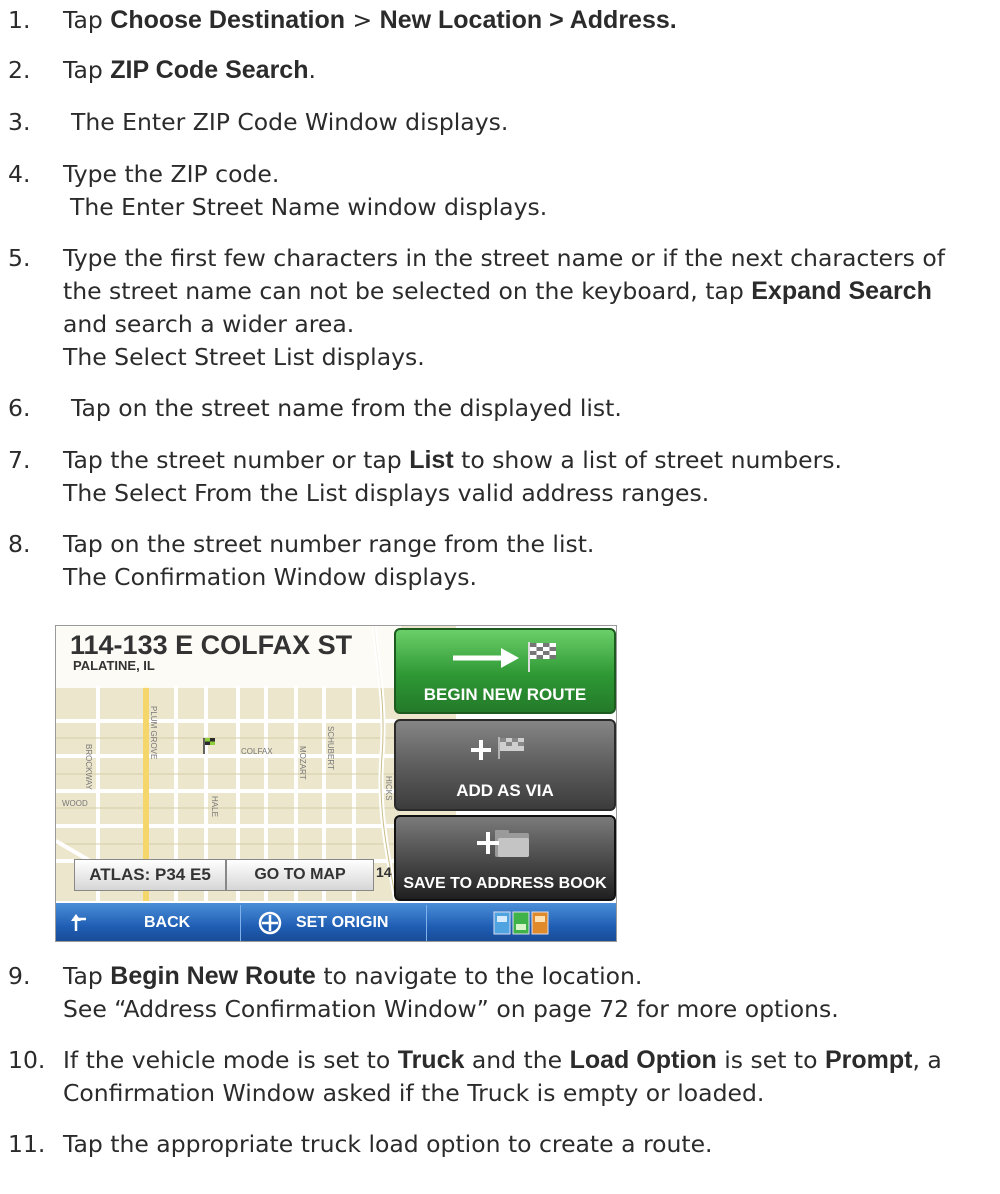  I want to click on save-to-address-book-button: SAVE TO ADDRESS BOOK, so click(505, 858).